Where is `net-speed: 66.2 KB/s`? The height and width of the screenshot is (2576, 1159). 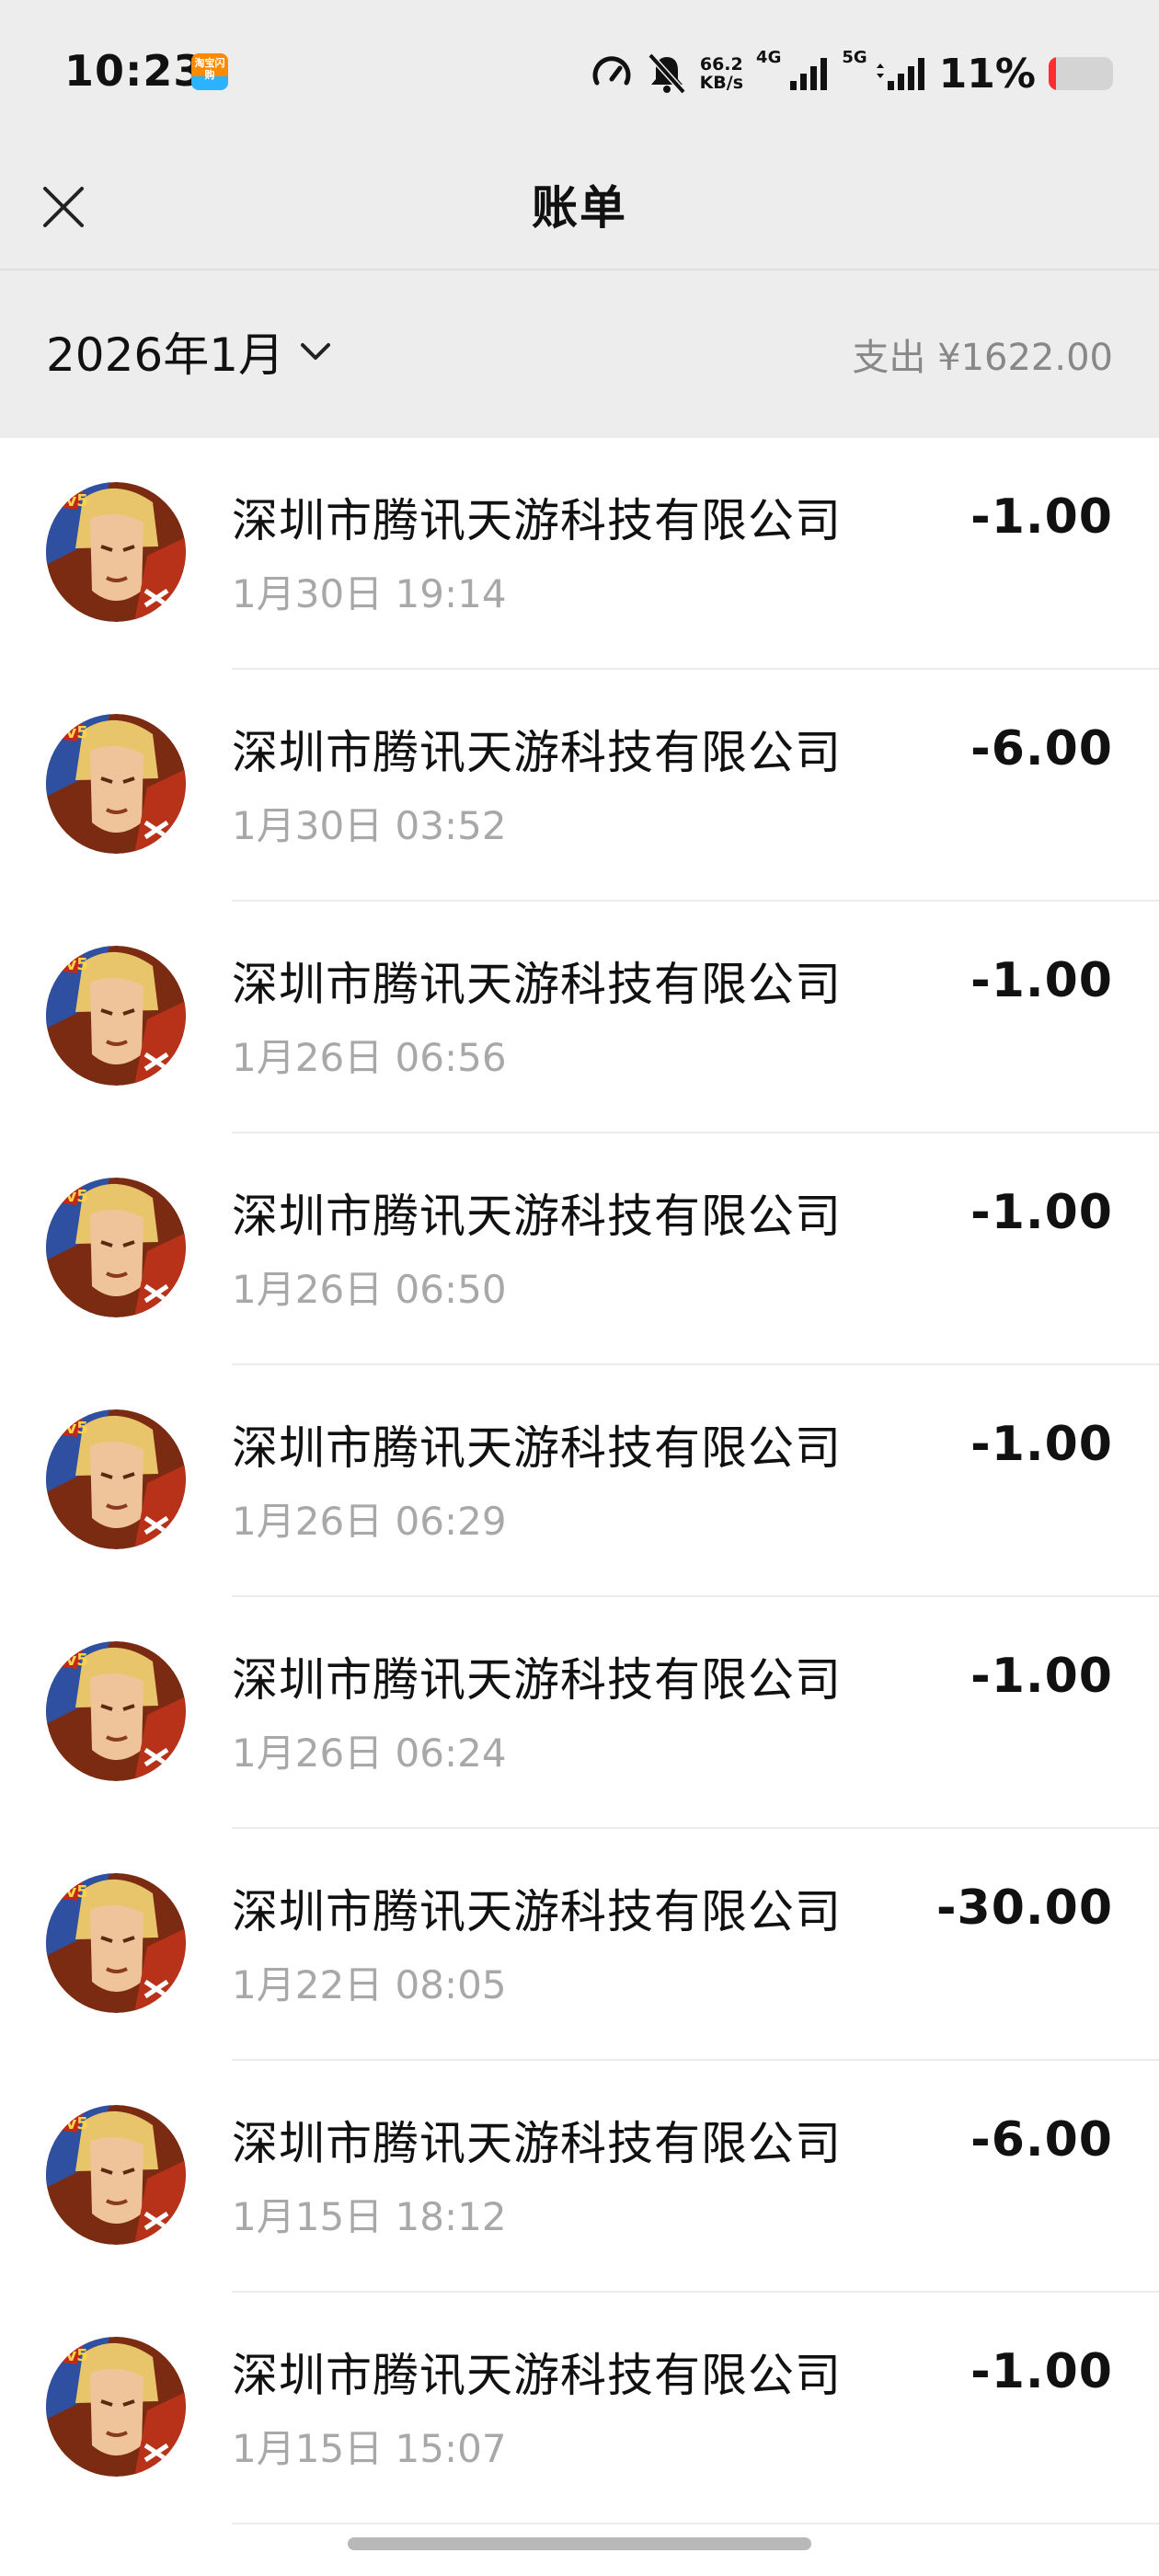 net-speed: 66.2 KB/s is located at coordinates (721, 73).